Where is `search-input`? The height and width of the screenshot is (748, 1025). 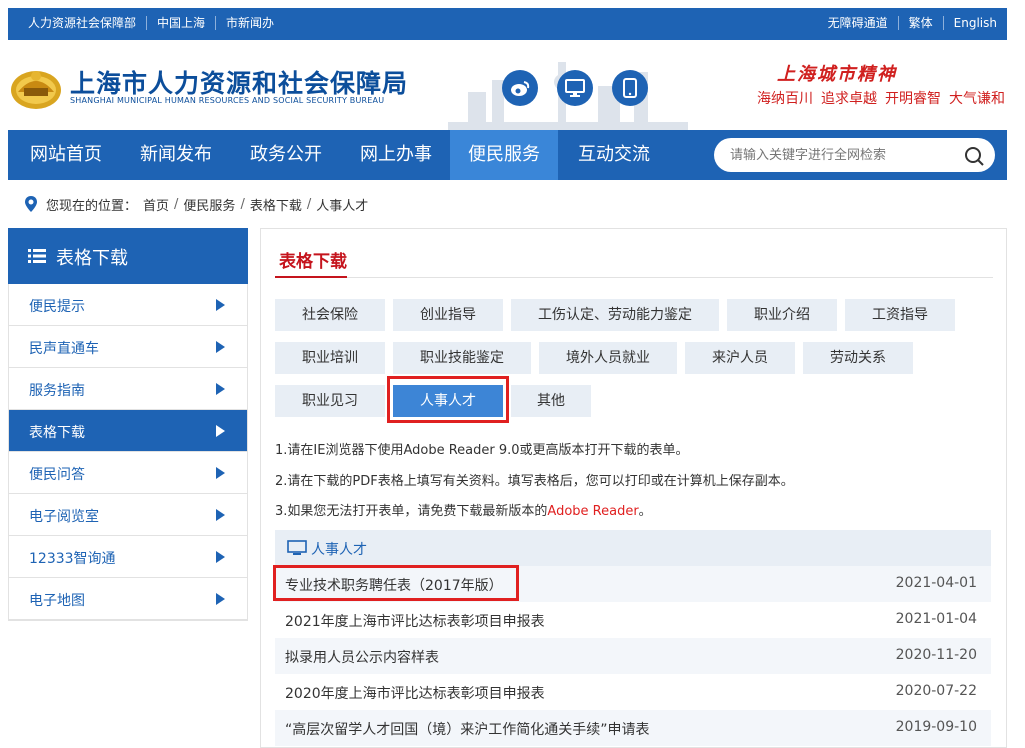
search-input is located at coordinates (840, 155).